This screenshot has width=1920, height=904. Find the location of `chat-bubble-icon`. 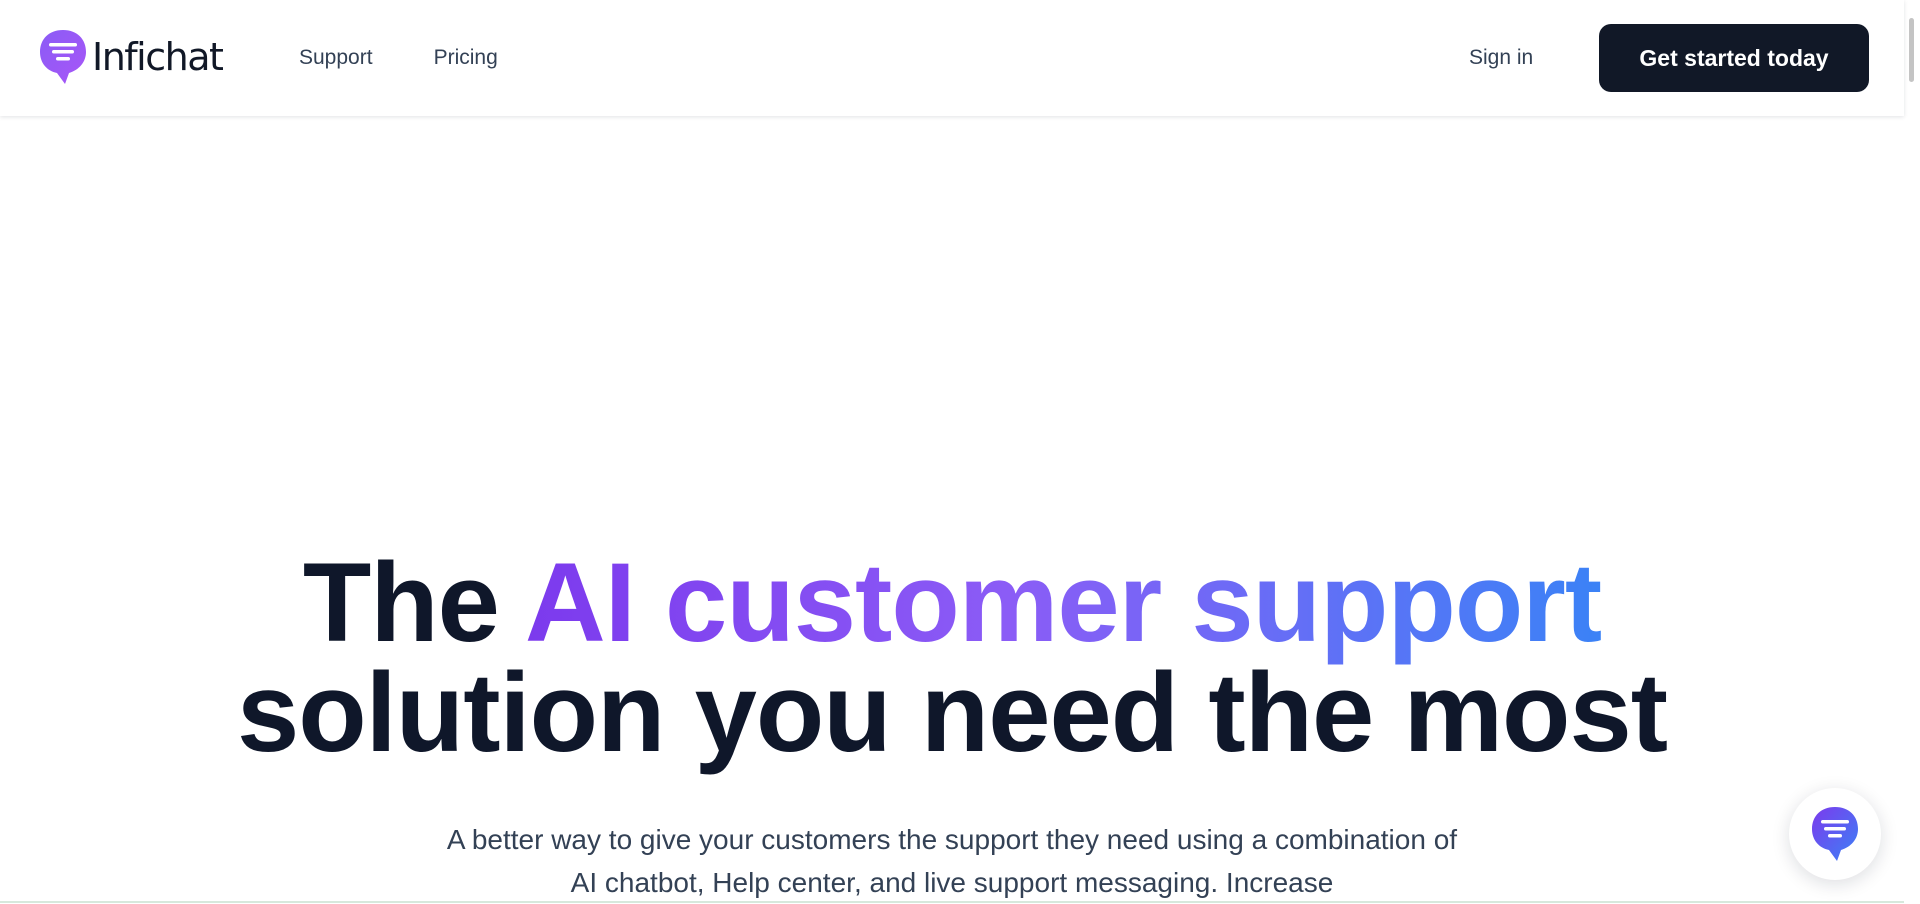

chat-bubble-icon is located at coordinates (1835, 834).